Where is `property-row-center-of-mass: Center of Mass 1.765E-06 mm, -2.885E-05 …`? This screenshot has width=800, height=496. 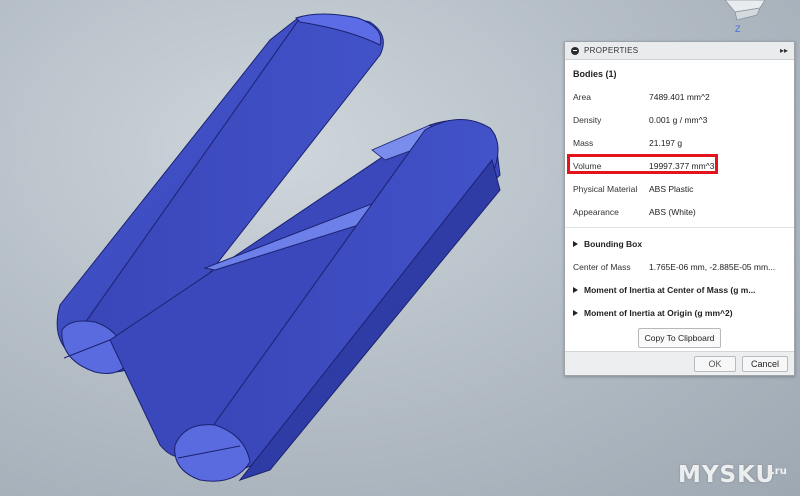
property-row-center-of-mass: Center of Mass 1.765E-06 mm, -2.885E-05 … is located at coordinates (679, 266).